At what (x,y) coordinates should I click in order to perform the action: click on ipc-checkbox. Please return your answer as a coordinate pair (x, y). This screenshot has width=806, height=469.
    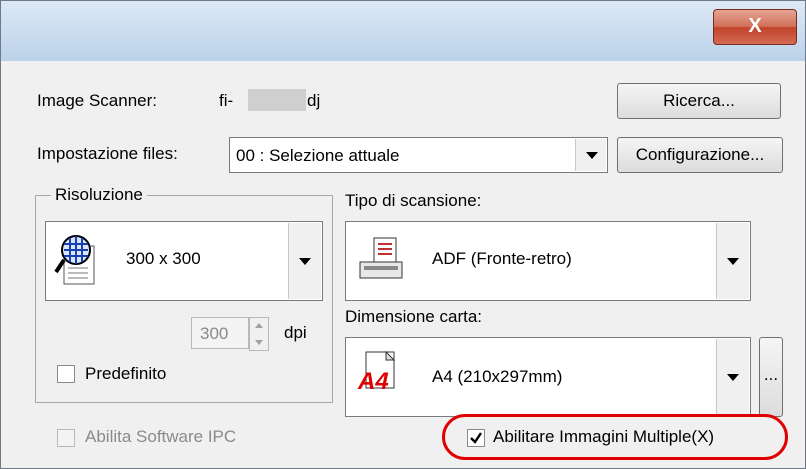
    Looking at the image, I should click on (66, 438).